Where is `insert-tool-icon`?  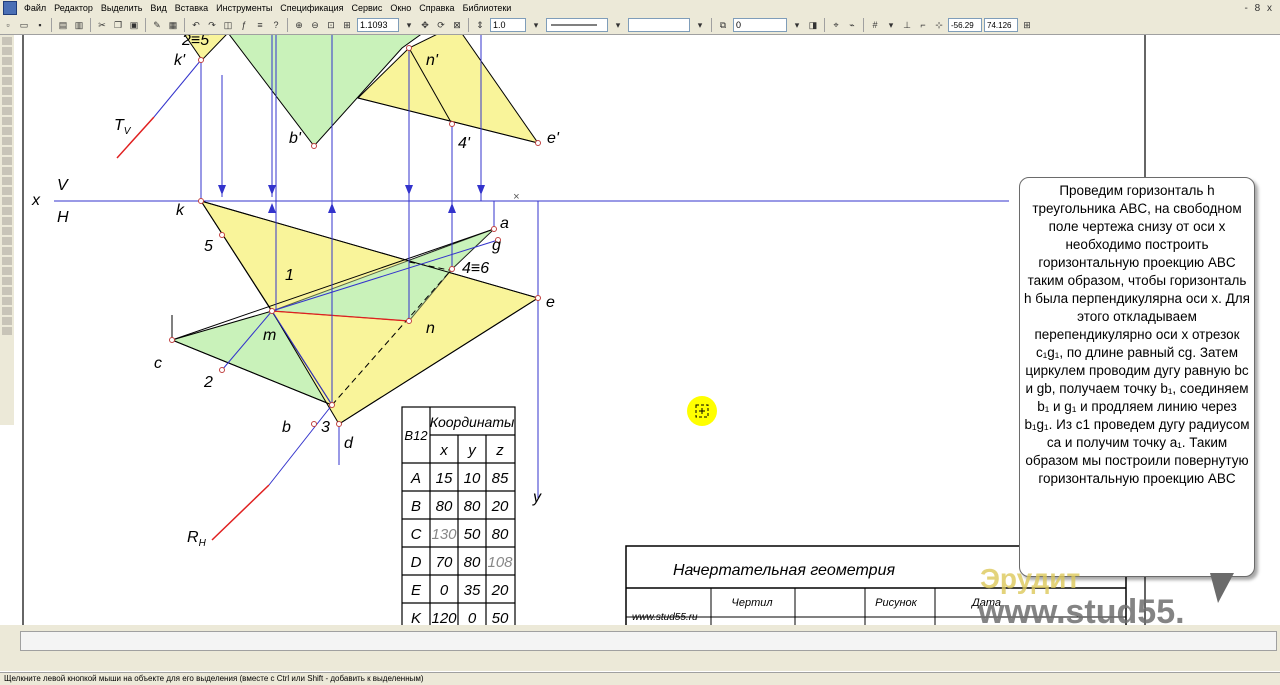
insert-tool-icon is located at coordinates (7, 131).